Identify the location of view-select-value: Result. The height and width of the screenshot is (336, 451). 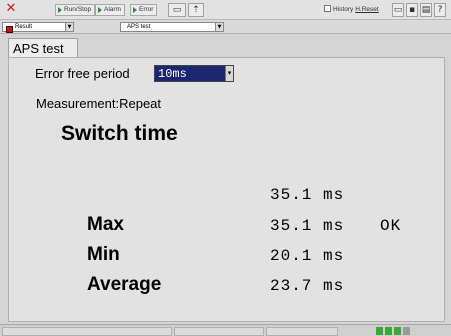
(24, 27).